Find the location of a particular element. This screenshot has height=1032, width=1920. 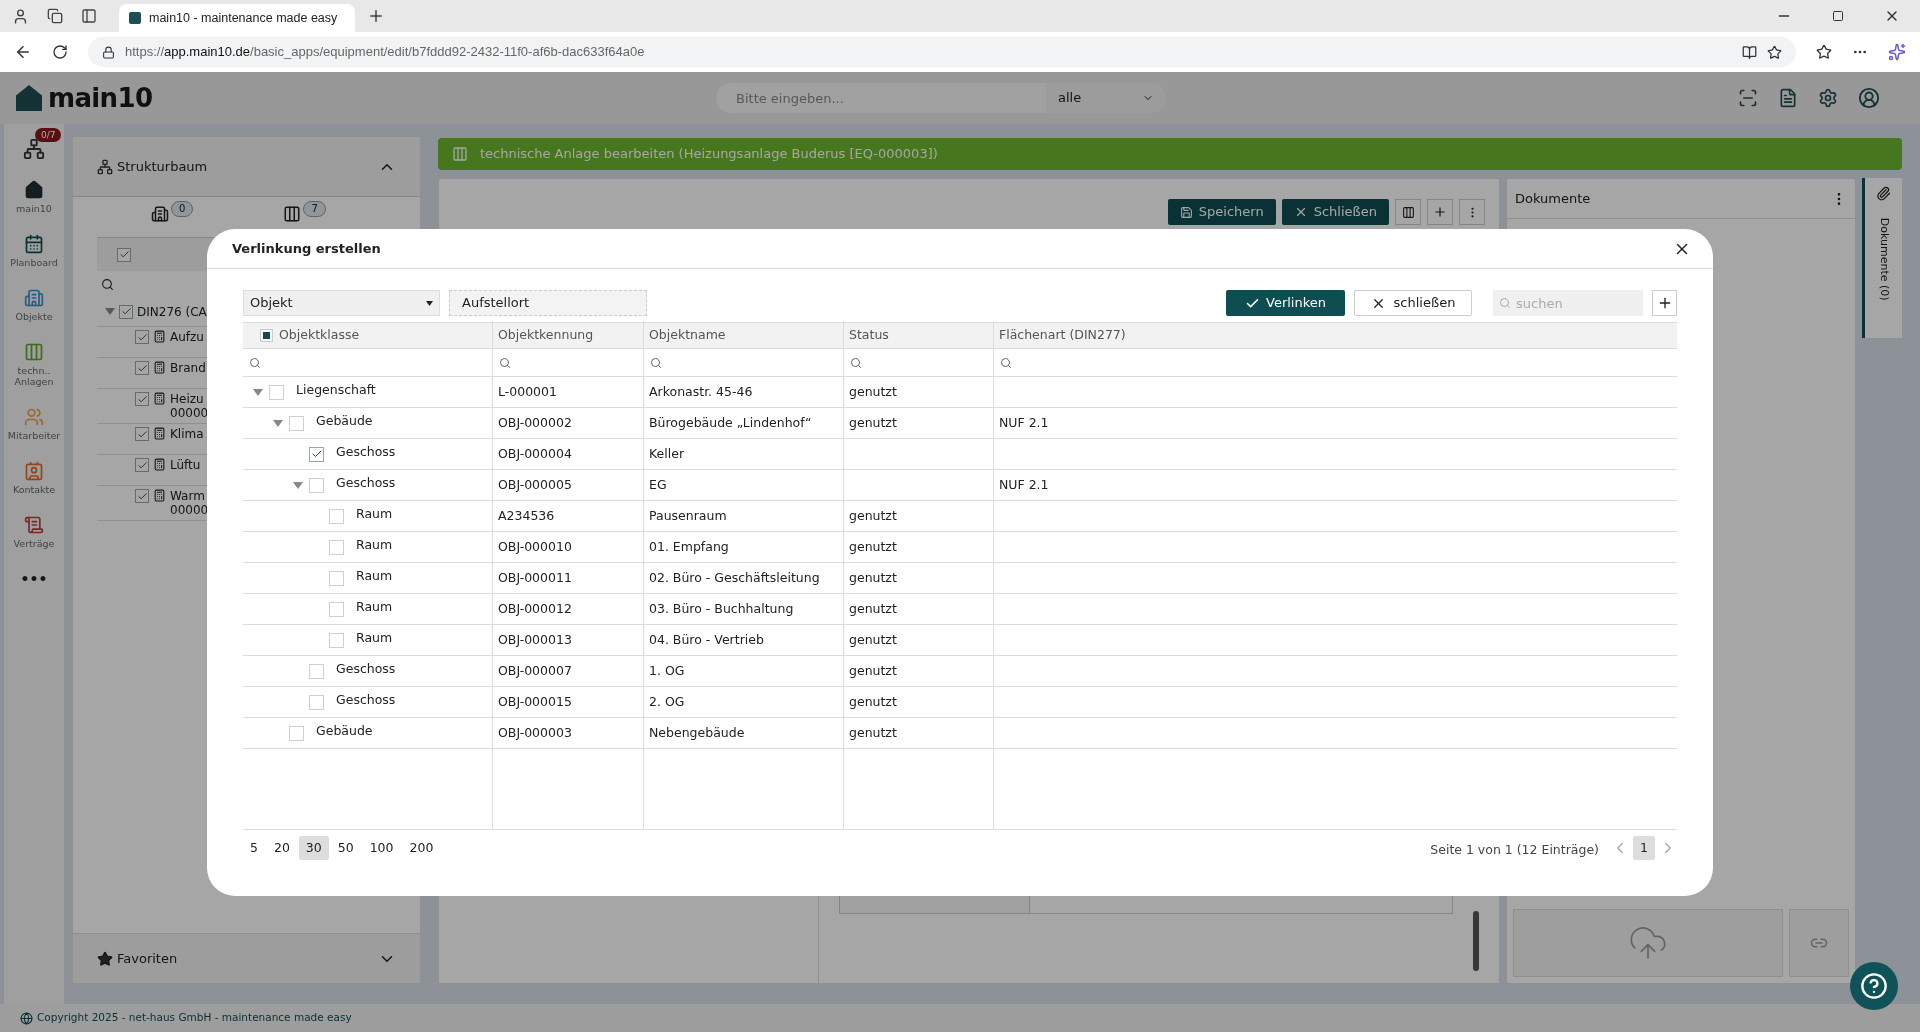

table-cell: A234536 is located at coordinates (568, 516).